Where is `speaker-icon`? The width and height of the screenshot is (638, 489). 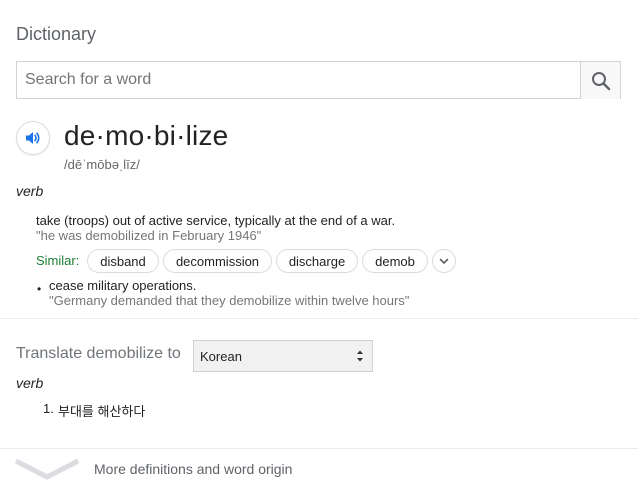 speaker-icon is located at coordinates (33, 138).